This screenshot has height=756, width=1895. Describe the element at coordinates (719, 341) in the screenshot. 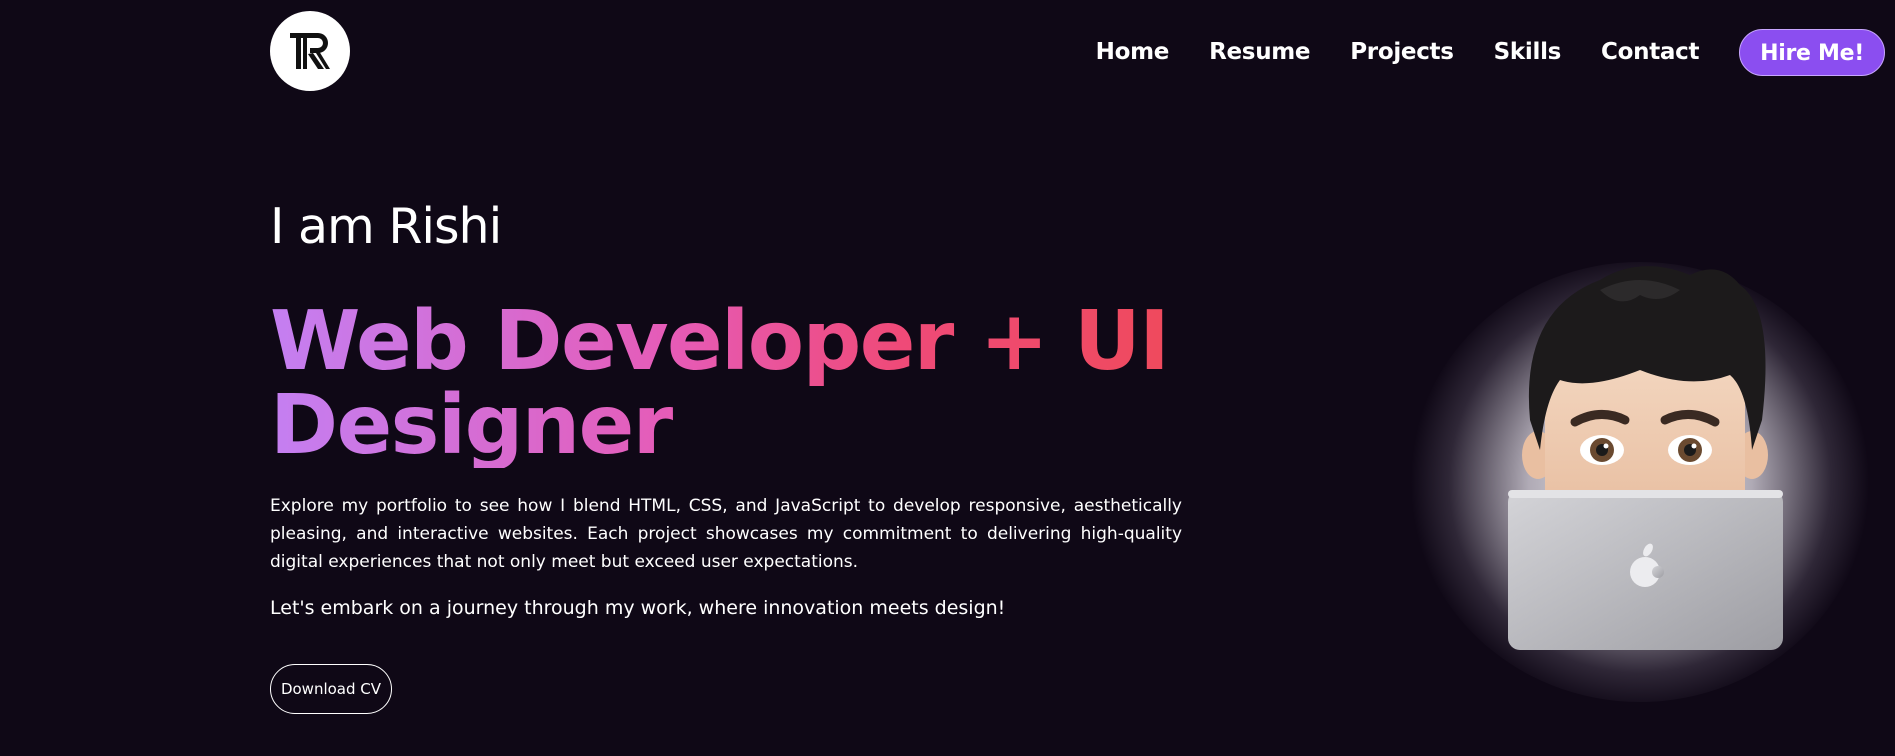

I see `headline-line-1: Web Developer + UI` at that location.